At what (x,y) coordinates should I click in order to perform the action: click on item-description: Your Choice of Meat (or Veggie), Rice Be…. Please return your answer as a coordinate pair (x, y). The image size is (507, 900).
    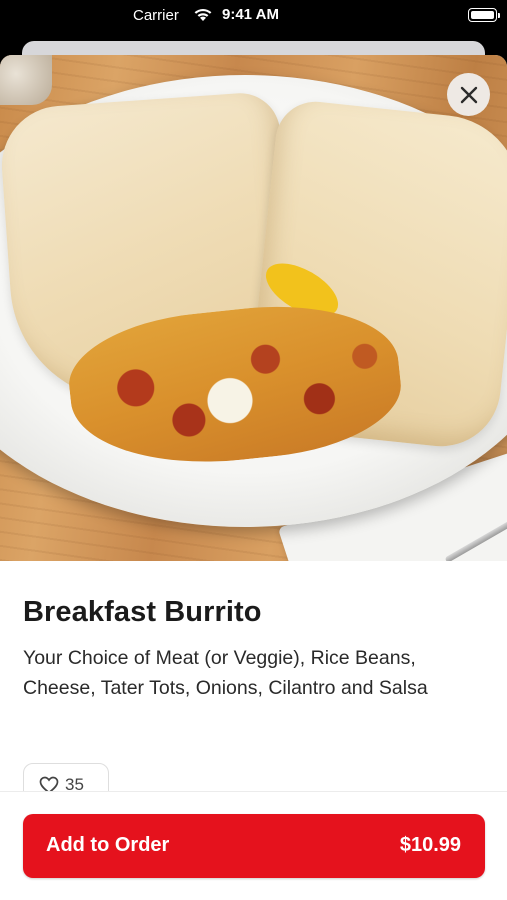
    Looking at the image, I should click on (225, 673).